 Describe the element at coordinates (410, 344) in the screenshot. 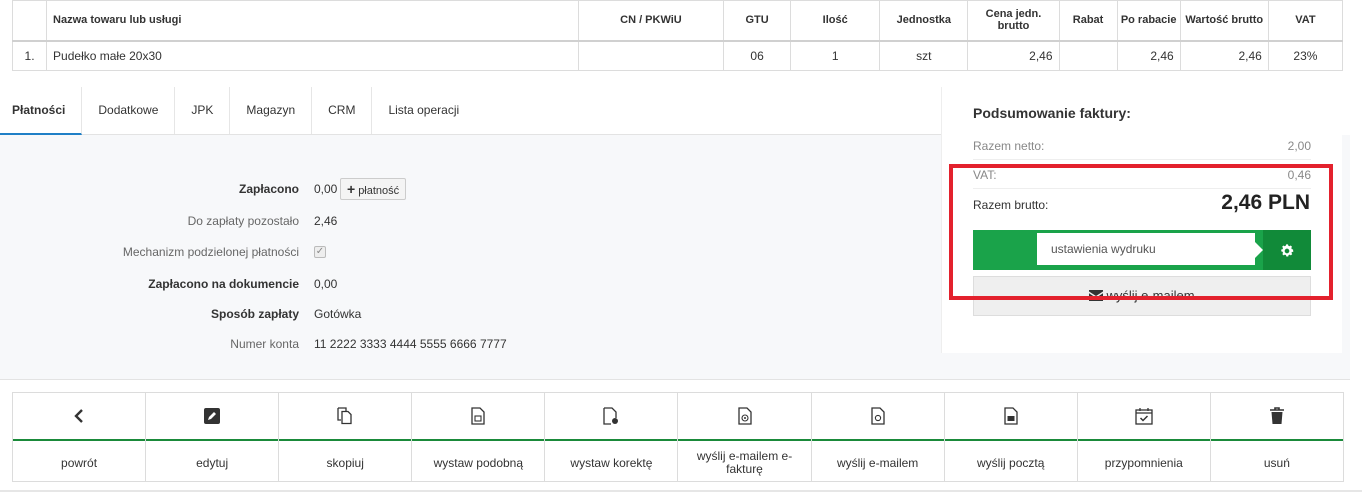

I see `account-value: 11 2222 3333 4444 5555 6666 7777` at that location.